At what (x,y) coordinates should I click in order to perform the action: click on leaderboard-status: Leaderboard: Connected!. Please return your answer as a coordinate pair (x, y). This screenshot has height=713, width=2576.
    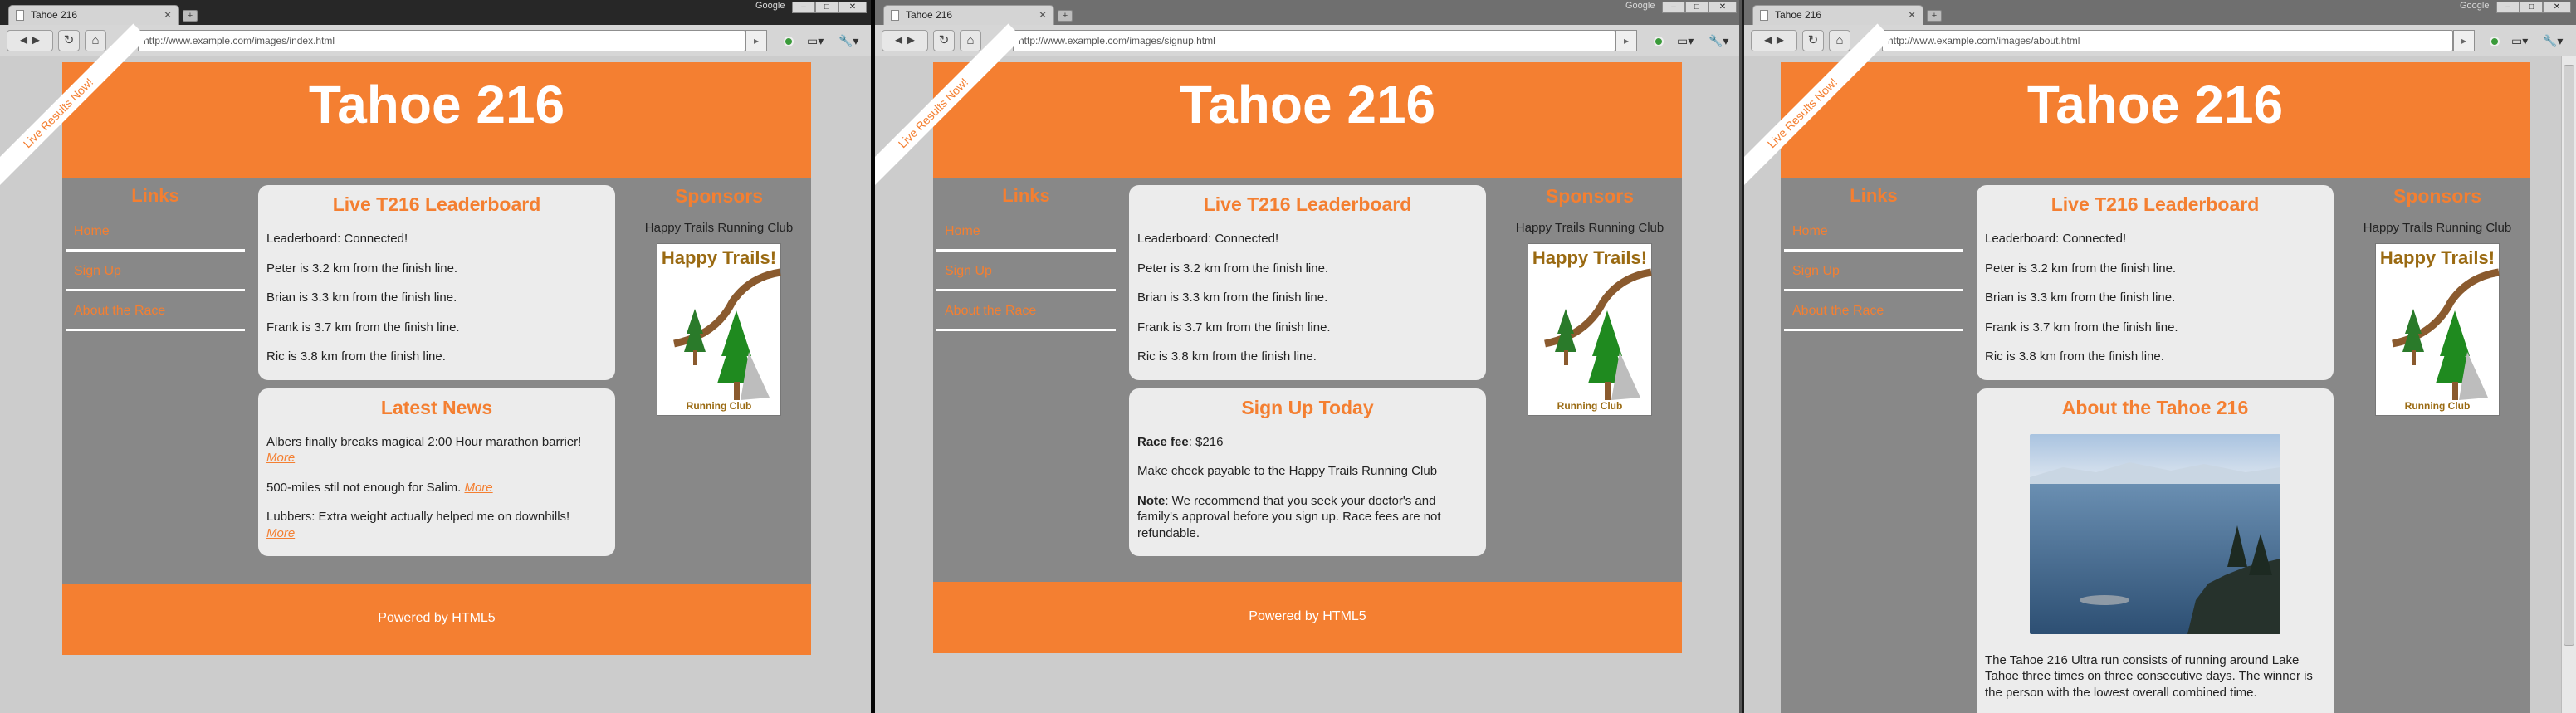
    Looking at the image, I should click on (2056, 239).